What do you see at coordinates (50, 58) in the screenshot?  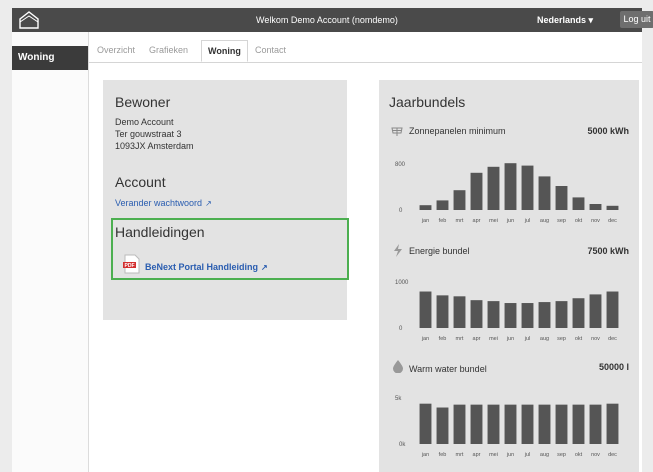 I see `sidebar-item-woning: Woning` at bounding box center [50, 58].